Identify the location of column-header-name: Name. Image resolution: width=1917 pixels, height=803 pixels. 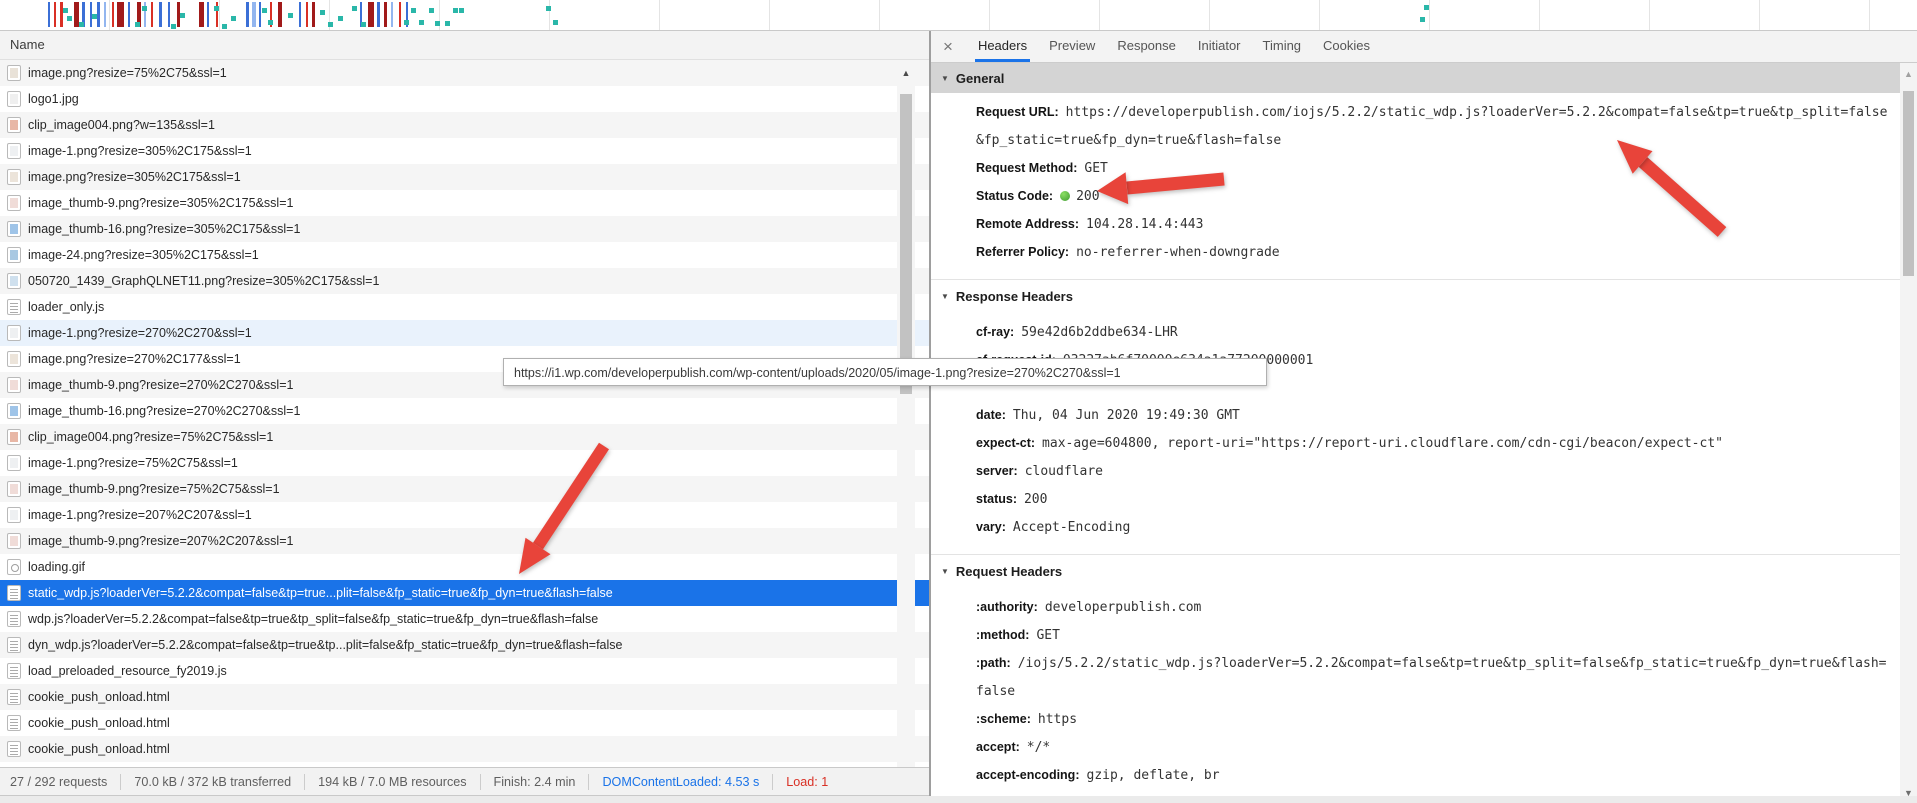
(465, 45).